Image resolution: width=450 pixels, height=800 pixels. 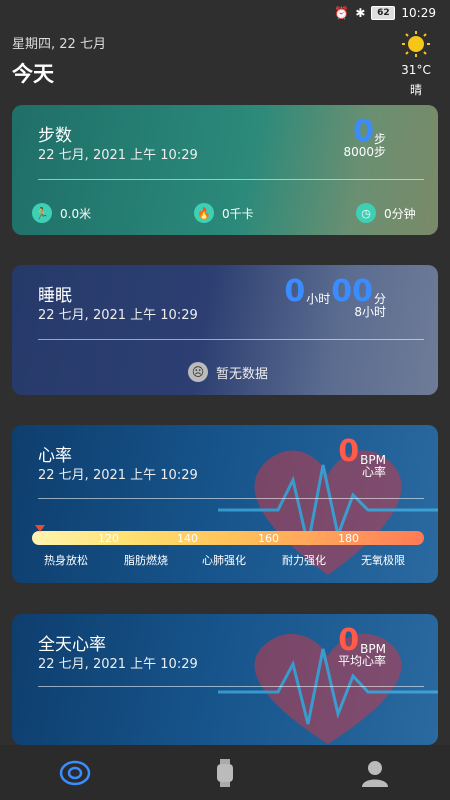 What do you see at coordinates (415, 90) in the screenshot?
I see `weather-condition: 晴` at bounding box center [415, 90].